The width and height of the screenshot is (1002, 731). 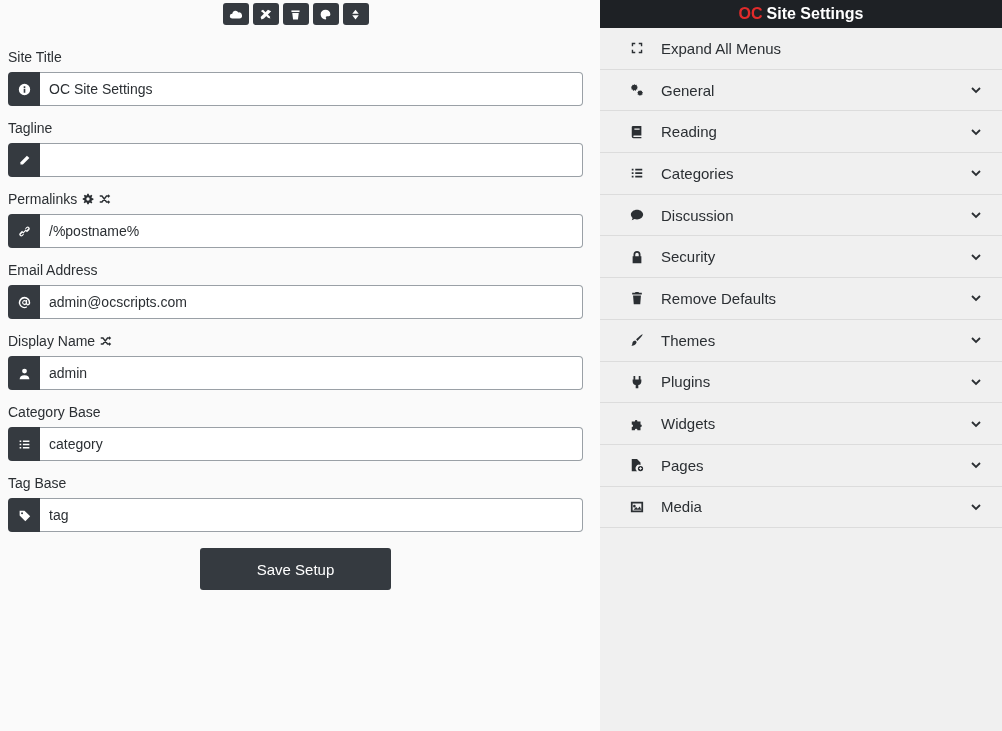 What do you see at coordinates (295, 569) in the screenshot?
I see `save-setup-button: Save Setup` at bounding box center [295, 569].